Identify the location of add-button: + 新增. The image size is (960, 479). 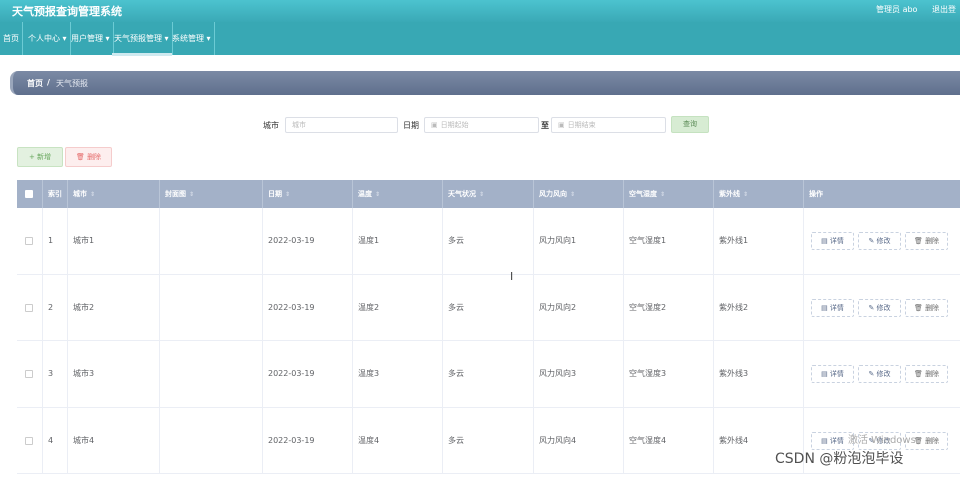
(40, 157).